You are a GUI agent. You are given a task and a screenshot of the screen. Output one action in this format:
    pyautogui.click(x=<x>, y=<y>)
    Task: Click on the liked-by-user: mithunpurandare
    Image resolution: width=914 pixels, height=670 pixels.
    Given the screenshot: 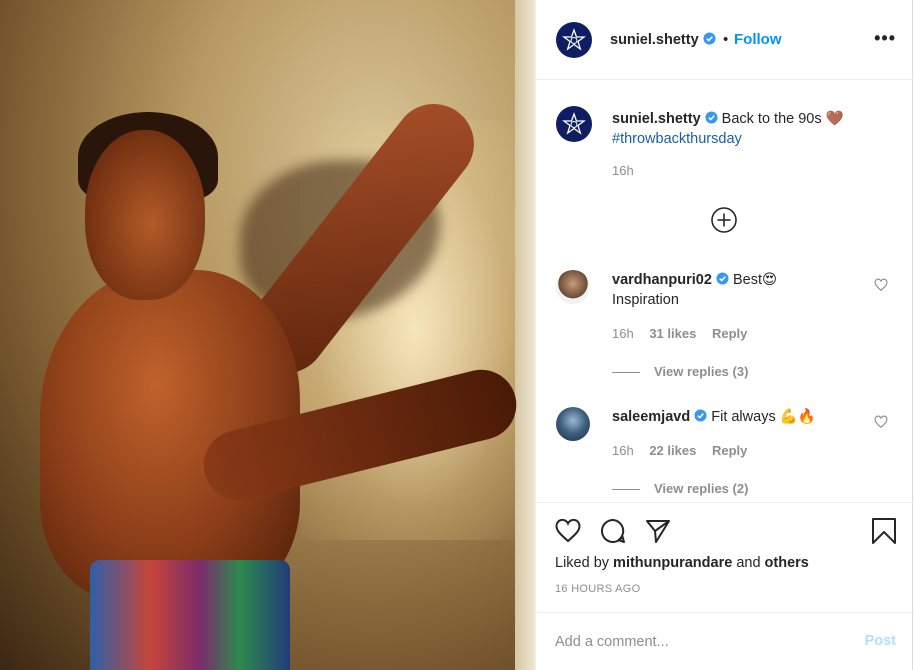 What is the action you would take?
    pyautogui.click(x=672, y=563)
    